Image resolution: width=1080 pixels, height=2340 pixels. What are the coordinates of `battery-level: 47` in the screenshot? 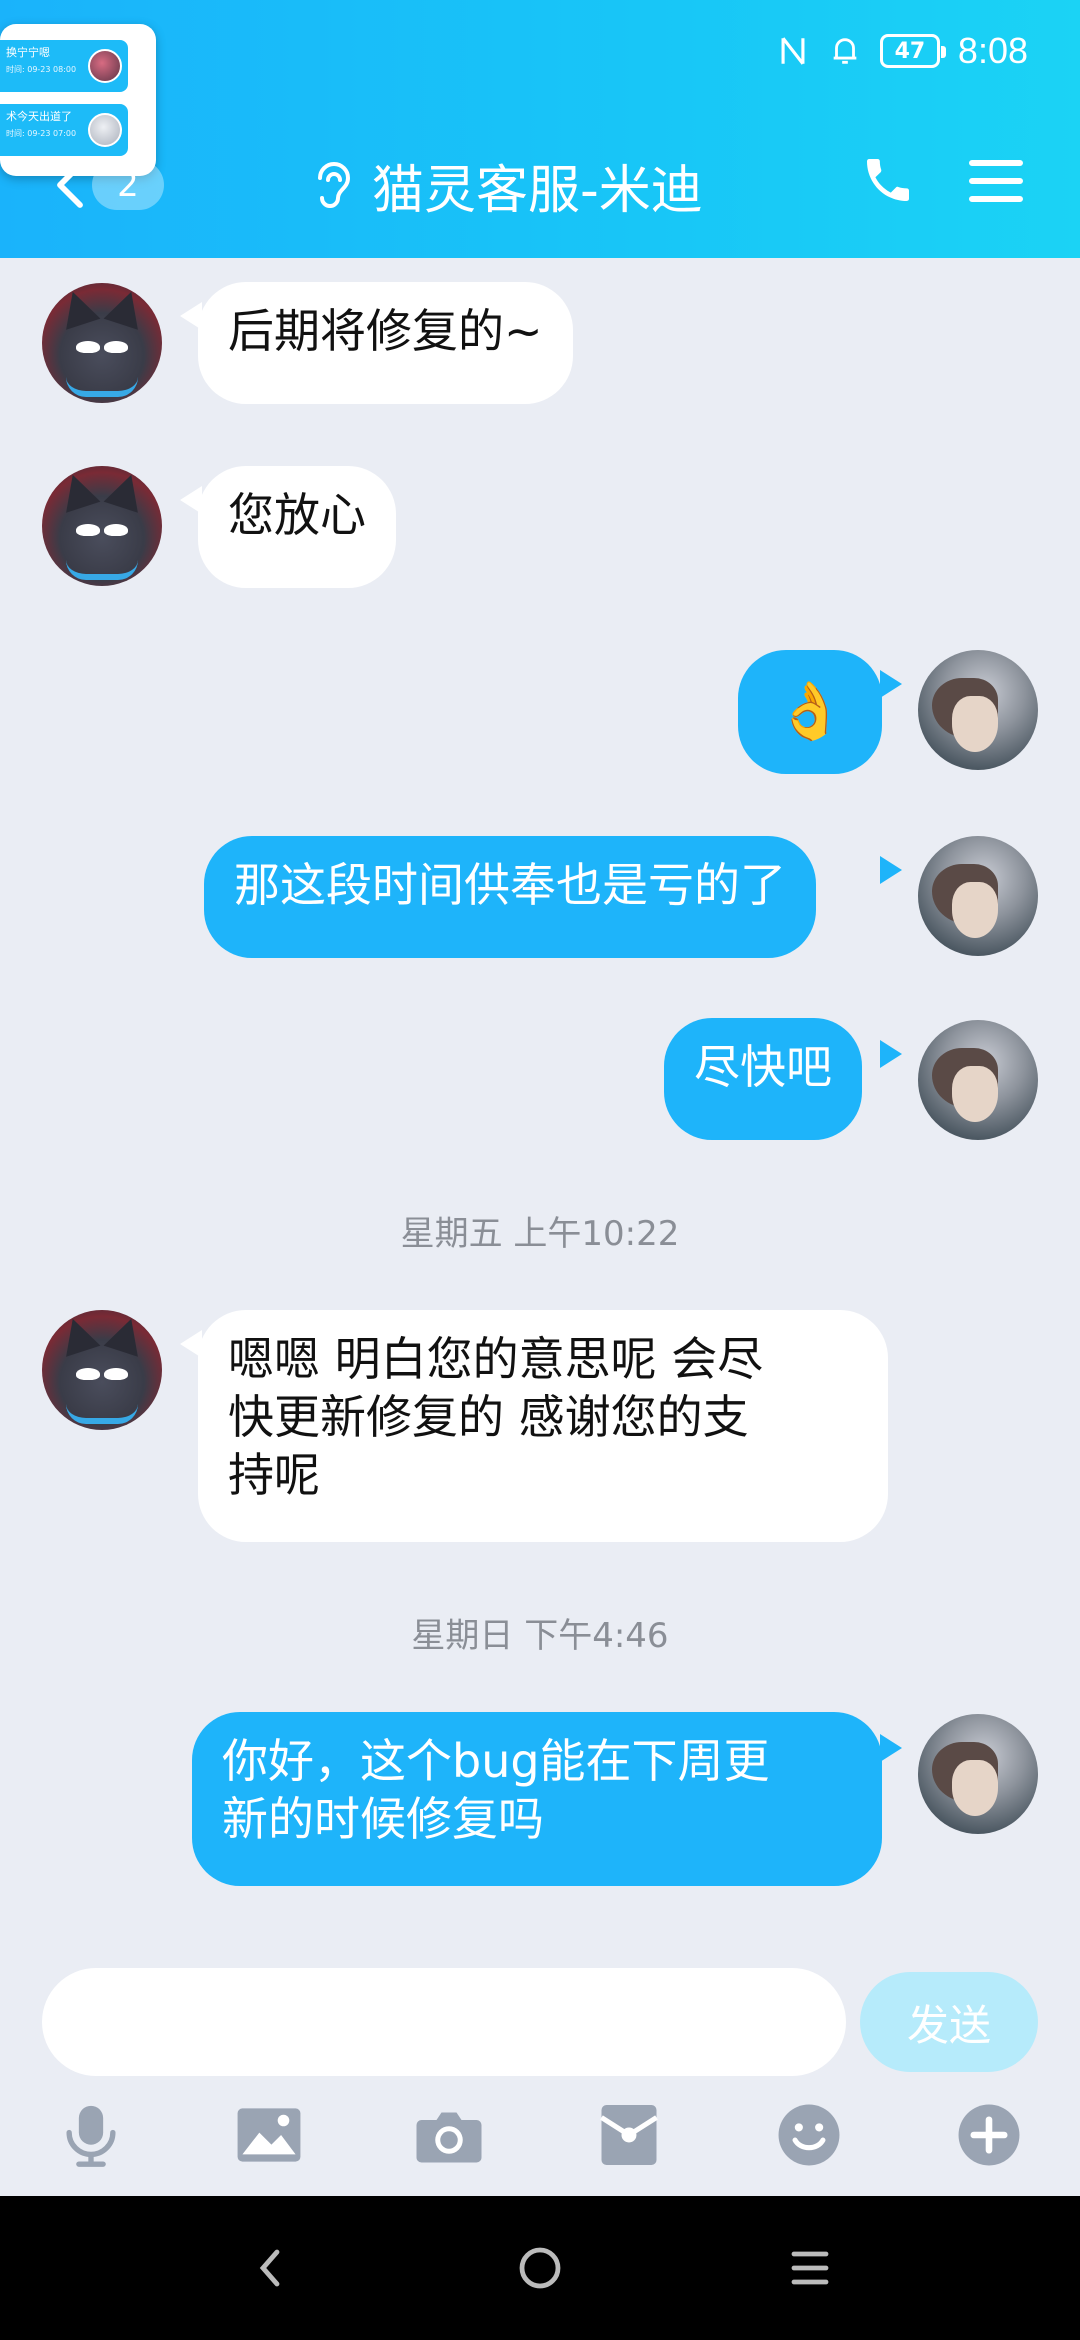 It's located at (910, 51).